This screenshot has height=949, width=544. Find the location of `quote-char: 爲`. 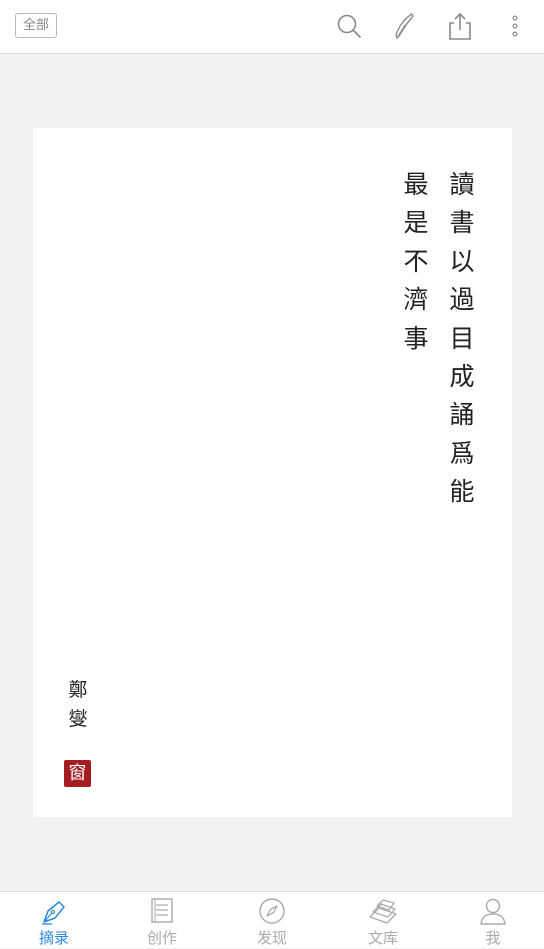

quote-char: 爲 is located at coordinates (462, 453).